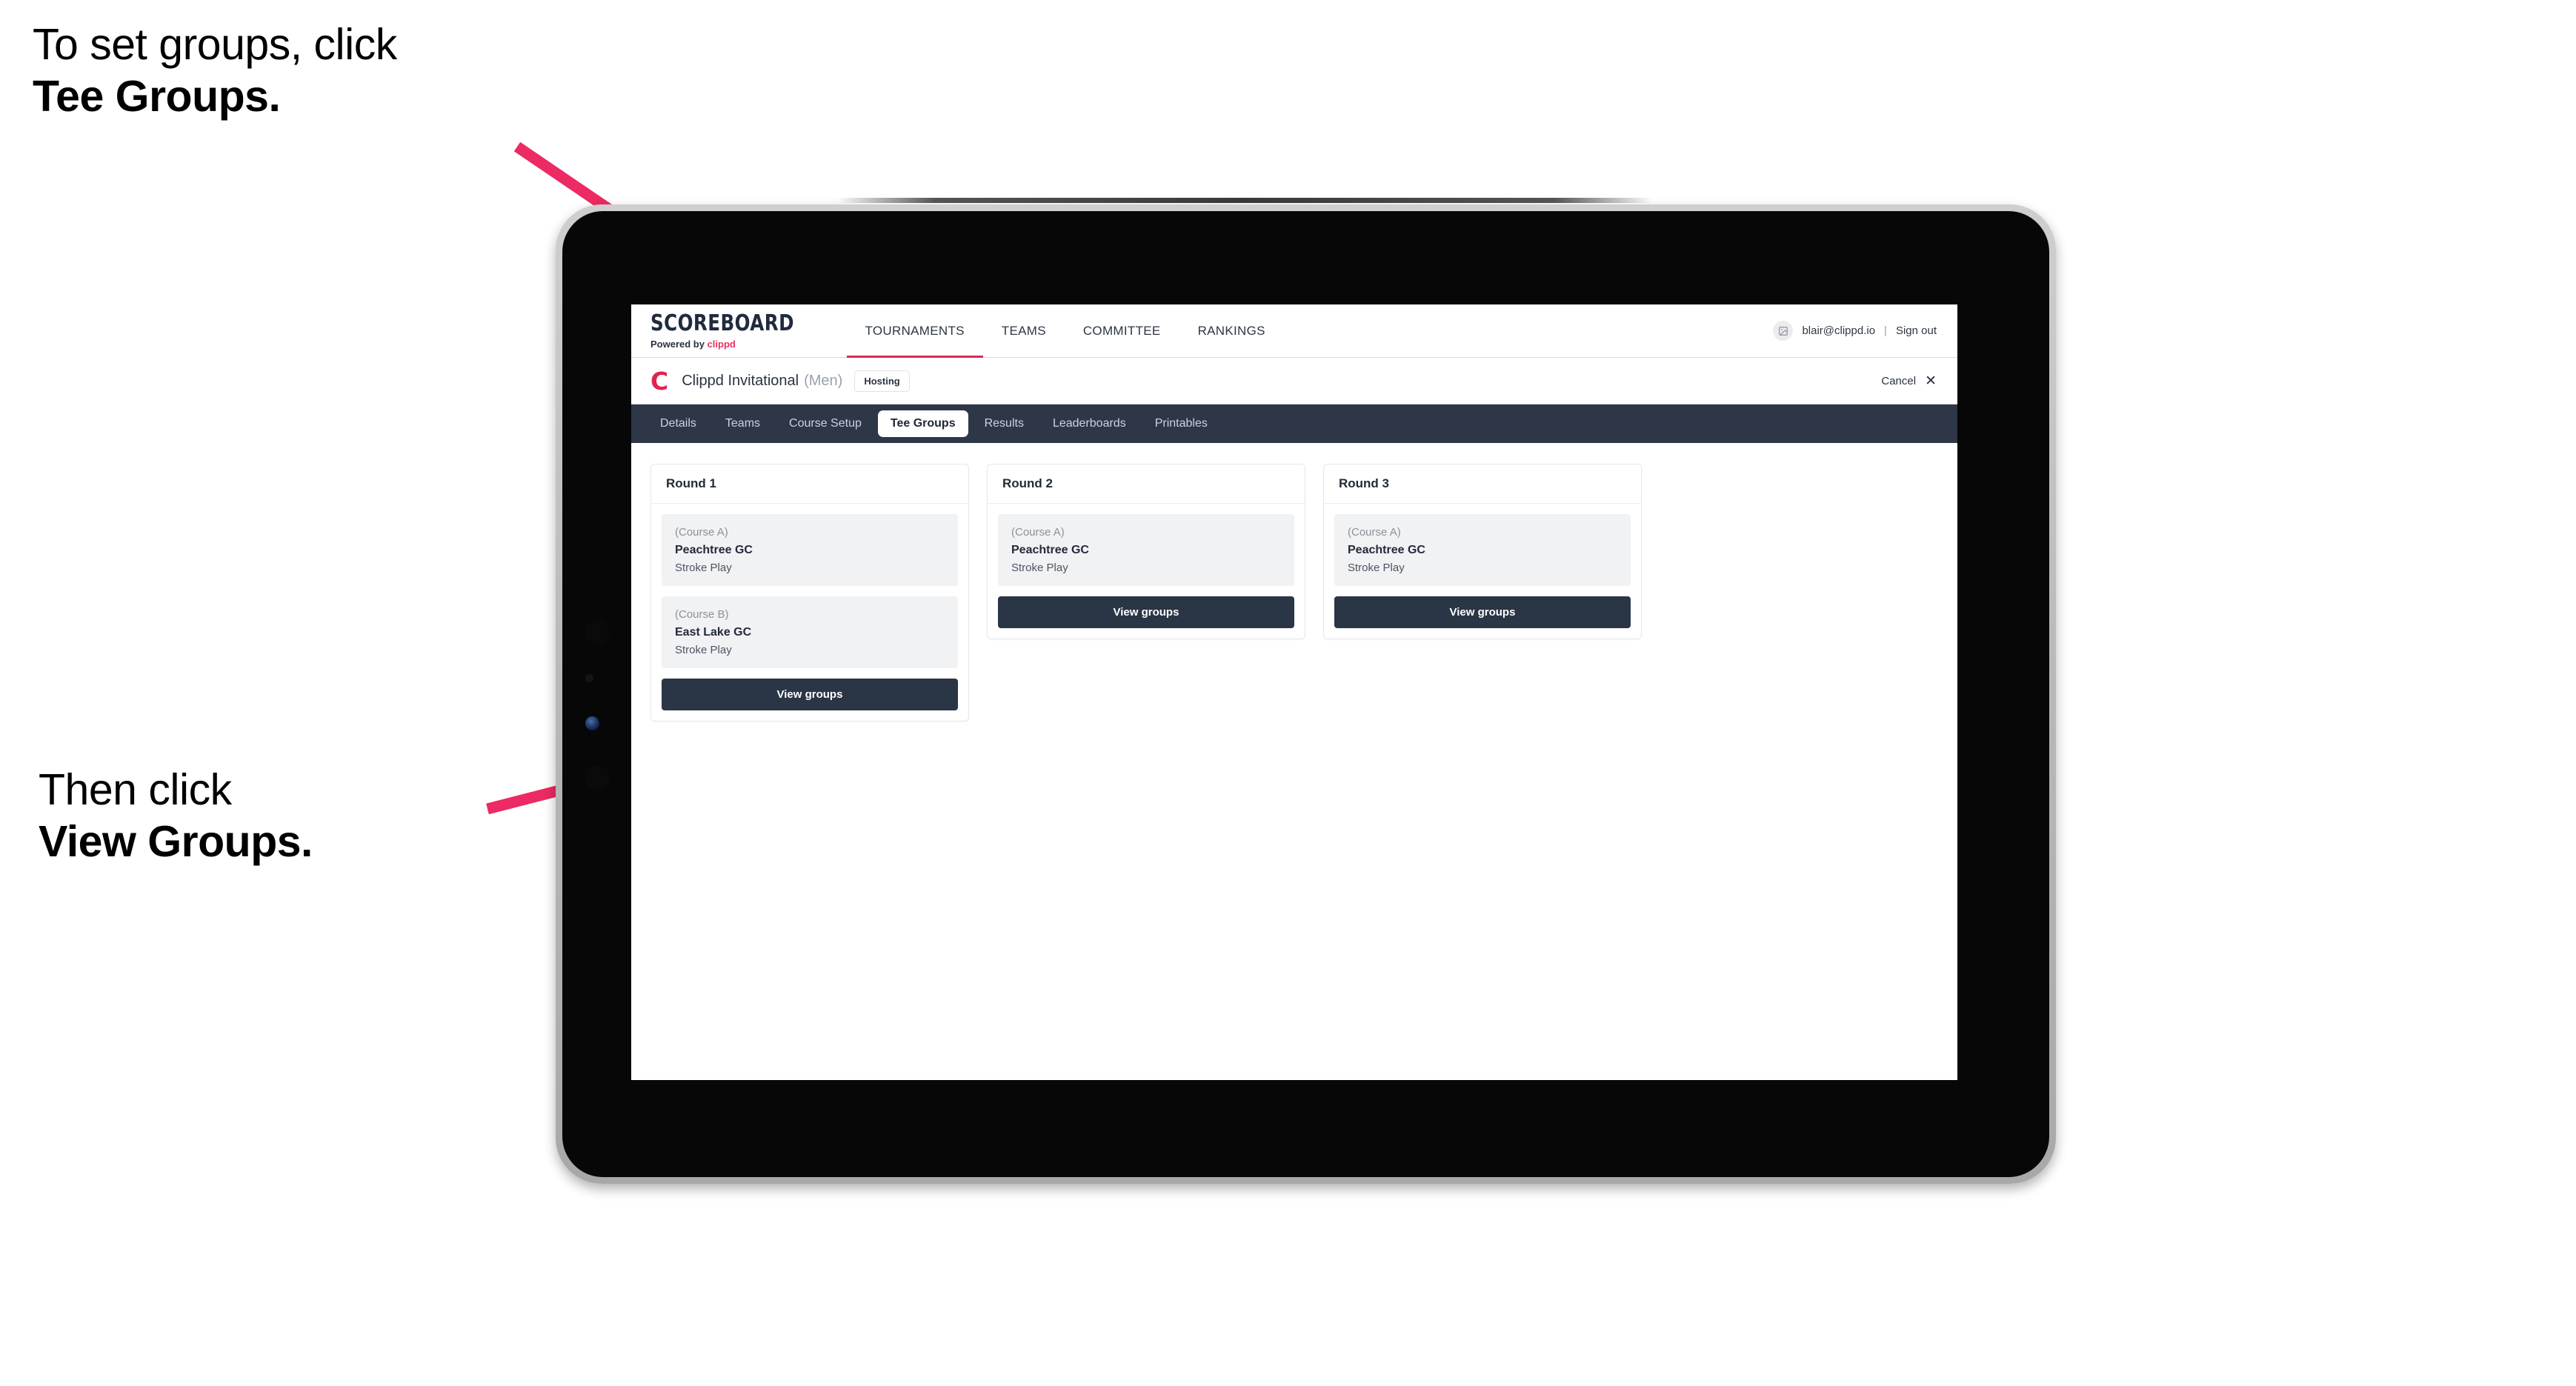 This screenshot has height=1386, width=2576. I want to click on round-title: Round 2, so click(1146, 484).